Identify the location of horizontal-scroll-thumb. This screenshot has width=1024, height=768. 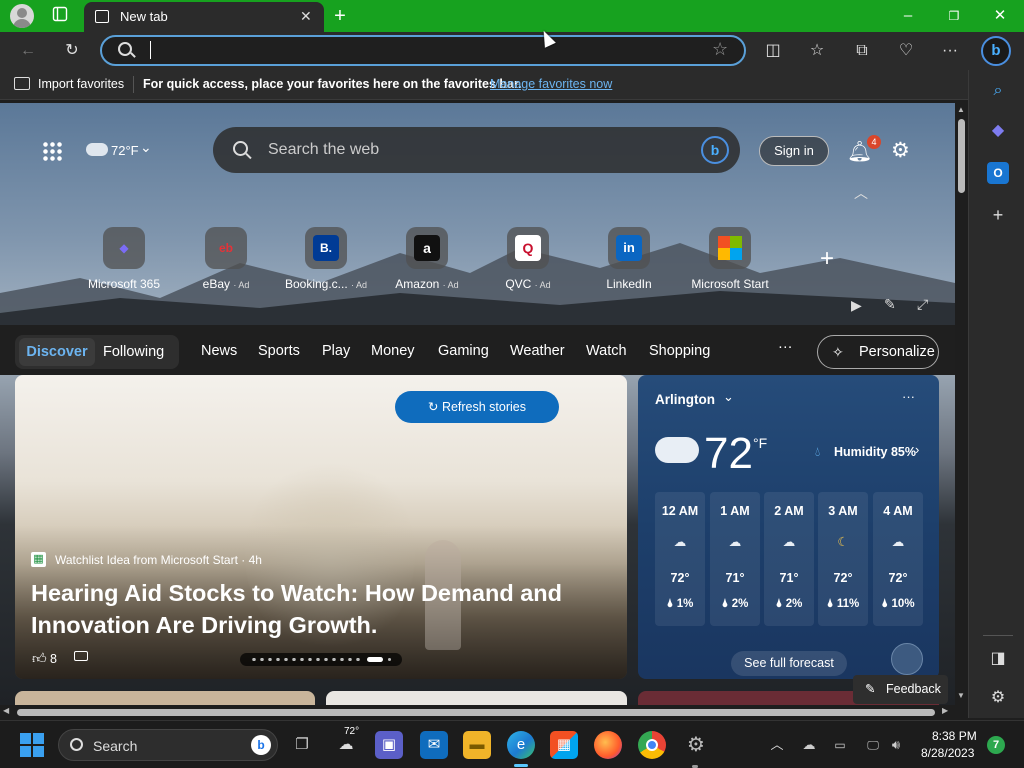
(476, 712).